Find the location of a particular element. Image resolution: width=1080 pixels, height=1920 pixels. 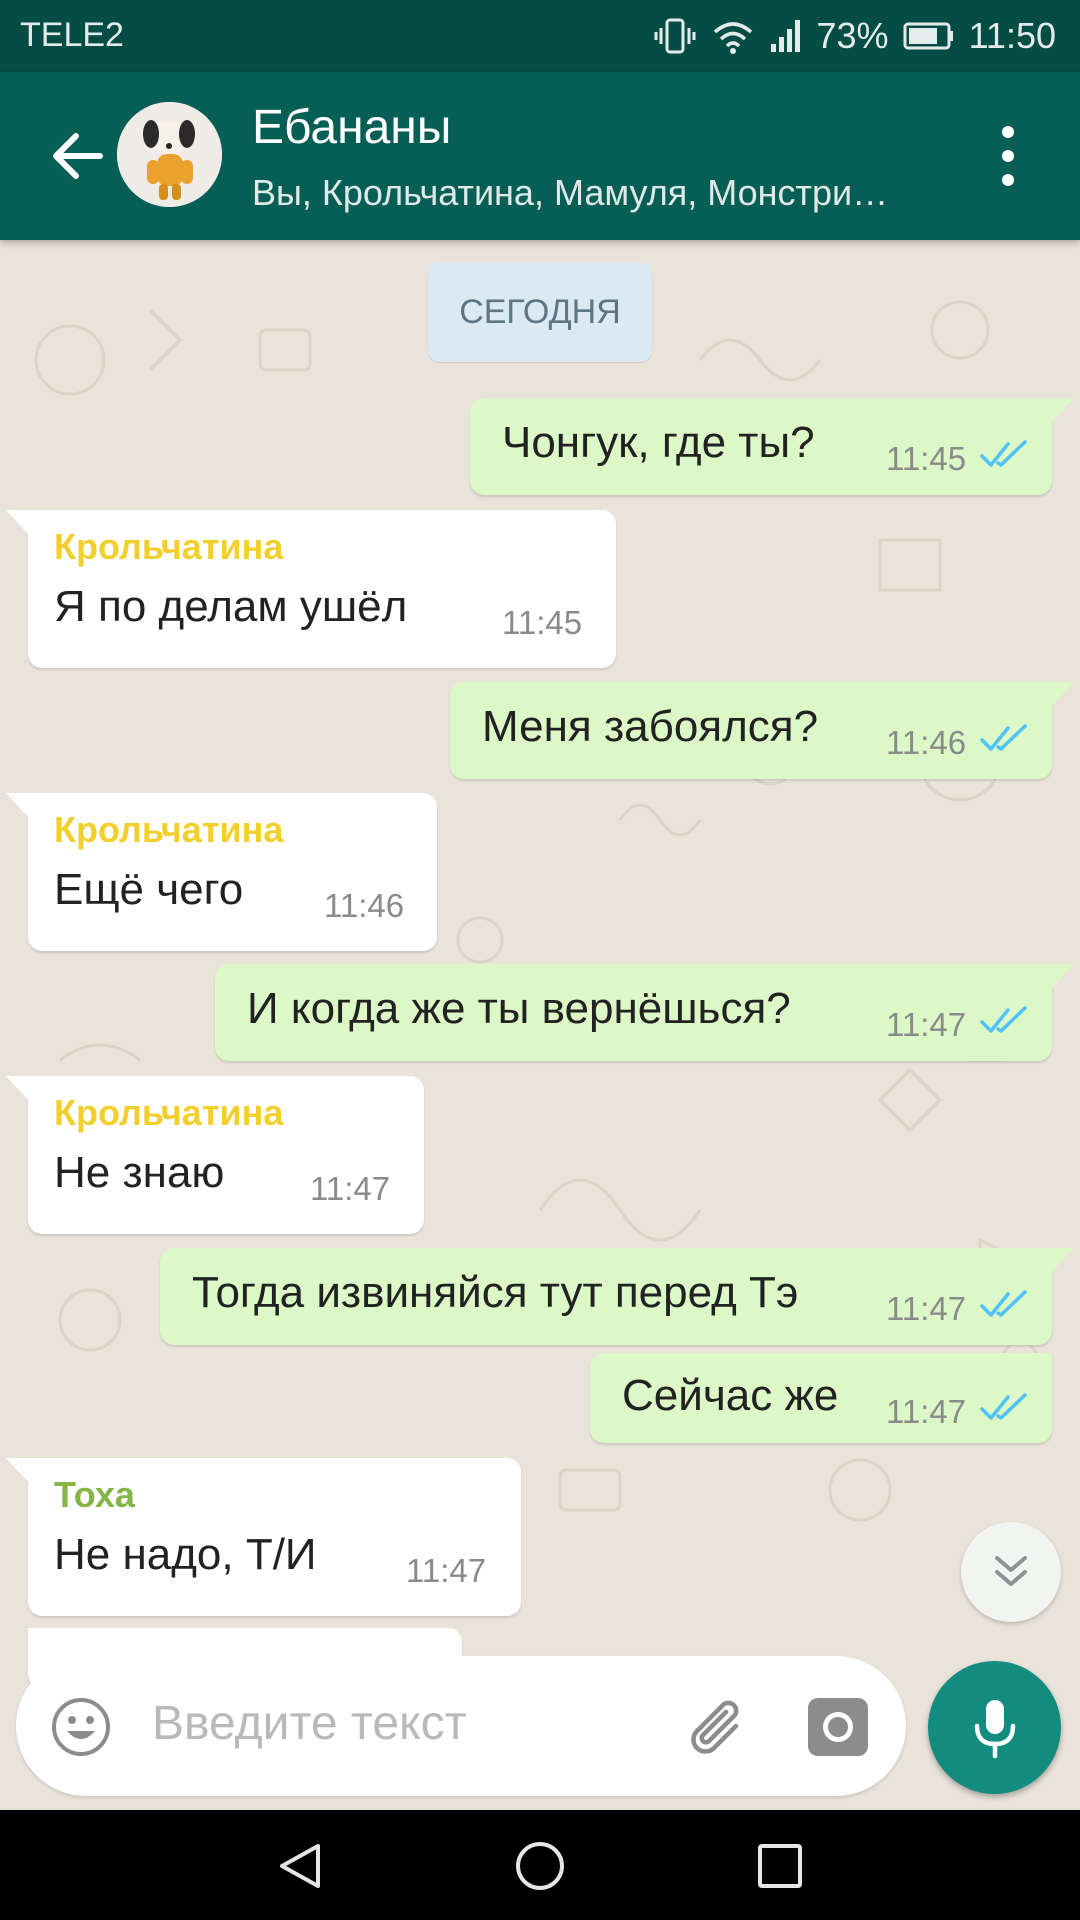

message-outgoing: Меня забоялся? 11:46 is located at coordinates (762, 730).